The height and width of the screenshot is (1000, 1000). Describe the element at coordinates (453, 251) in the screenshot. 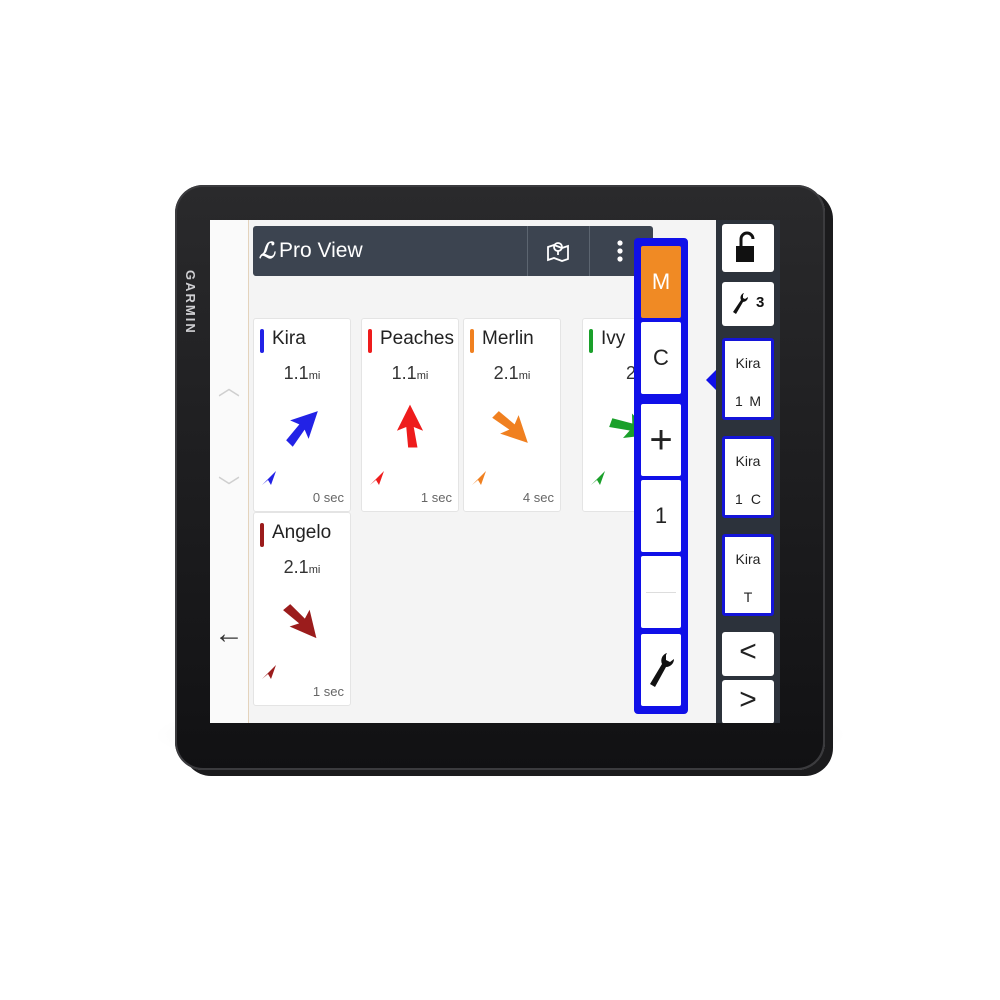

I see `app-header: ℒ Pro View` at that location.